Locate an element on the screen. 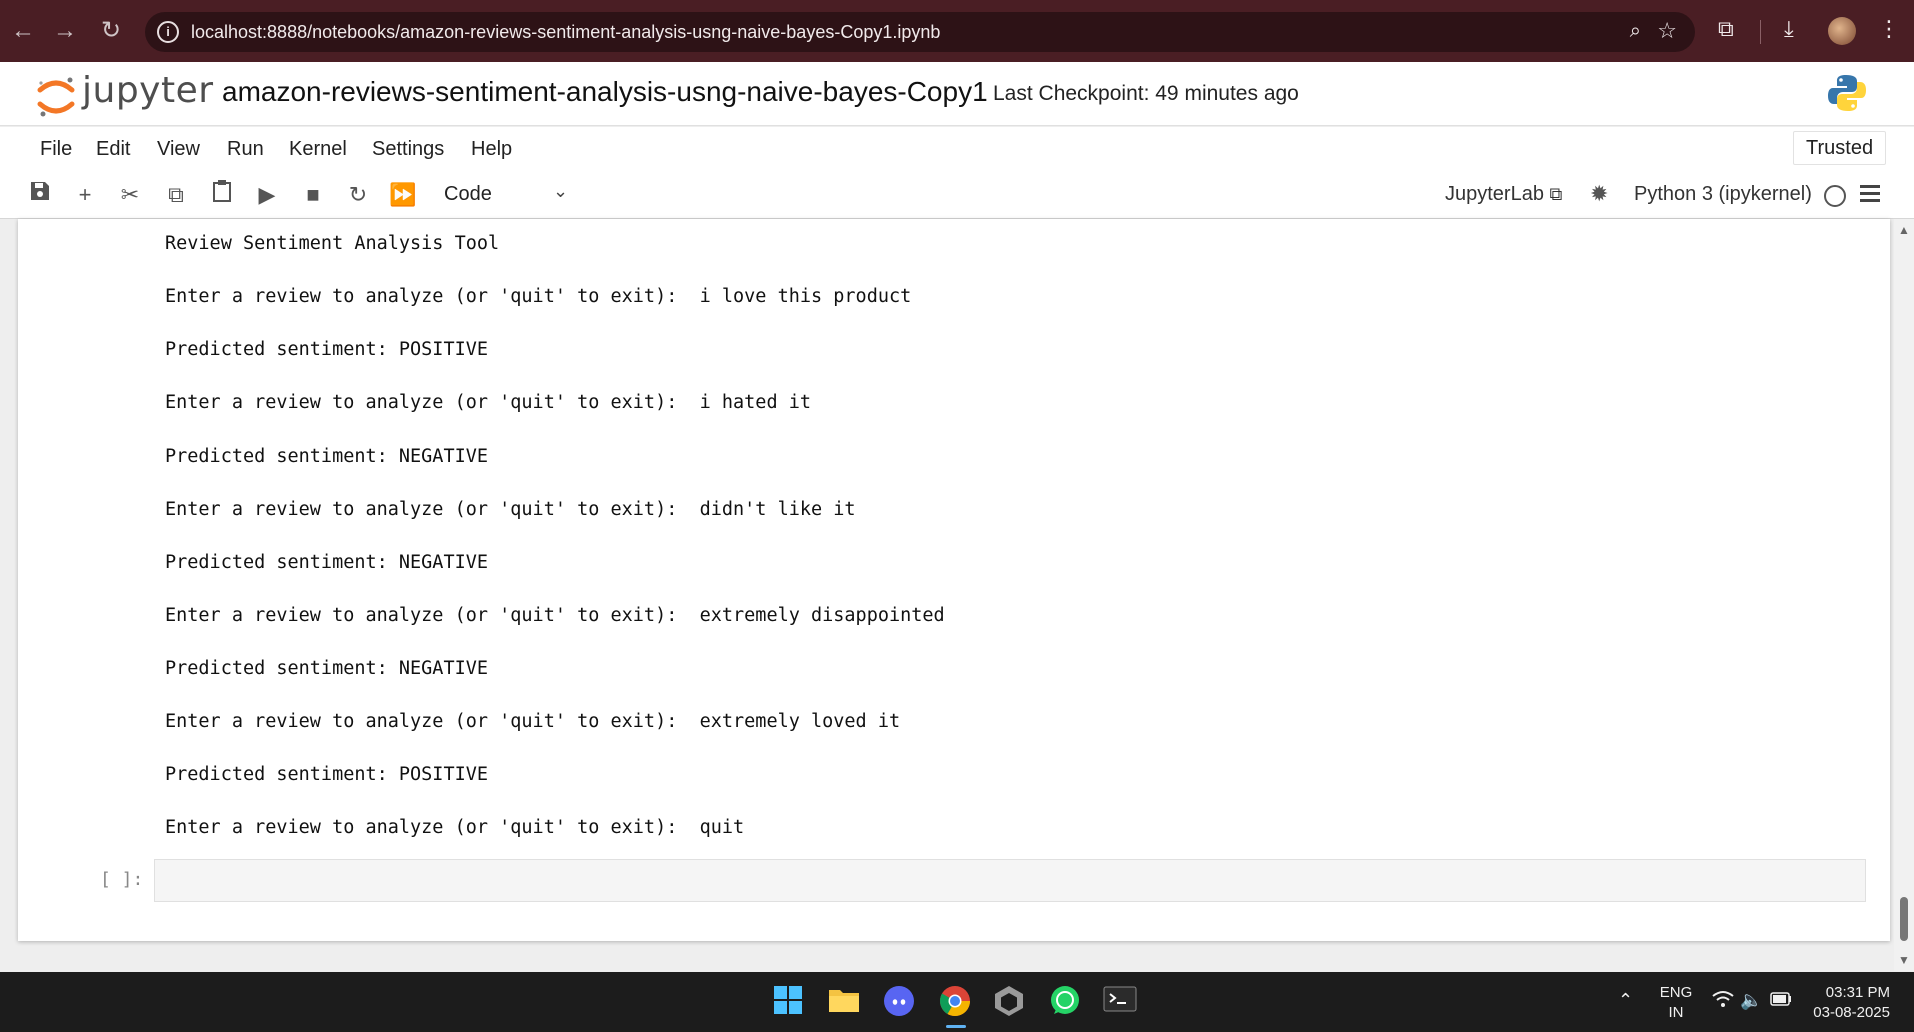  menu-kernel: Kernel is located at coordinates (318, 149).